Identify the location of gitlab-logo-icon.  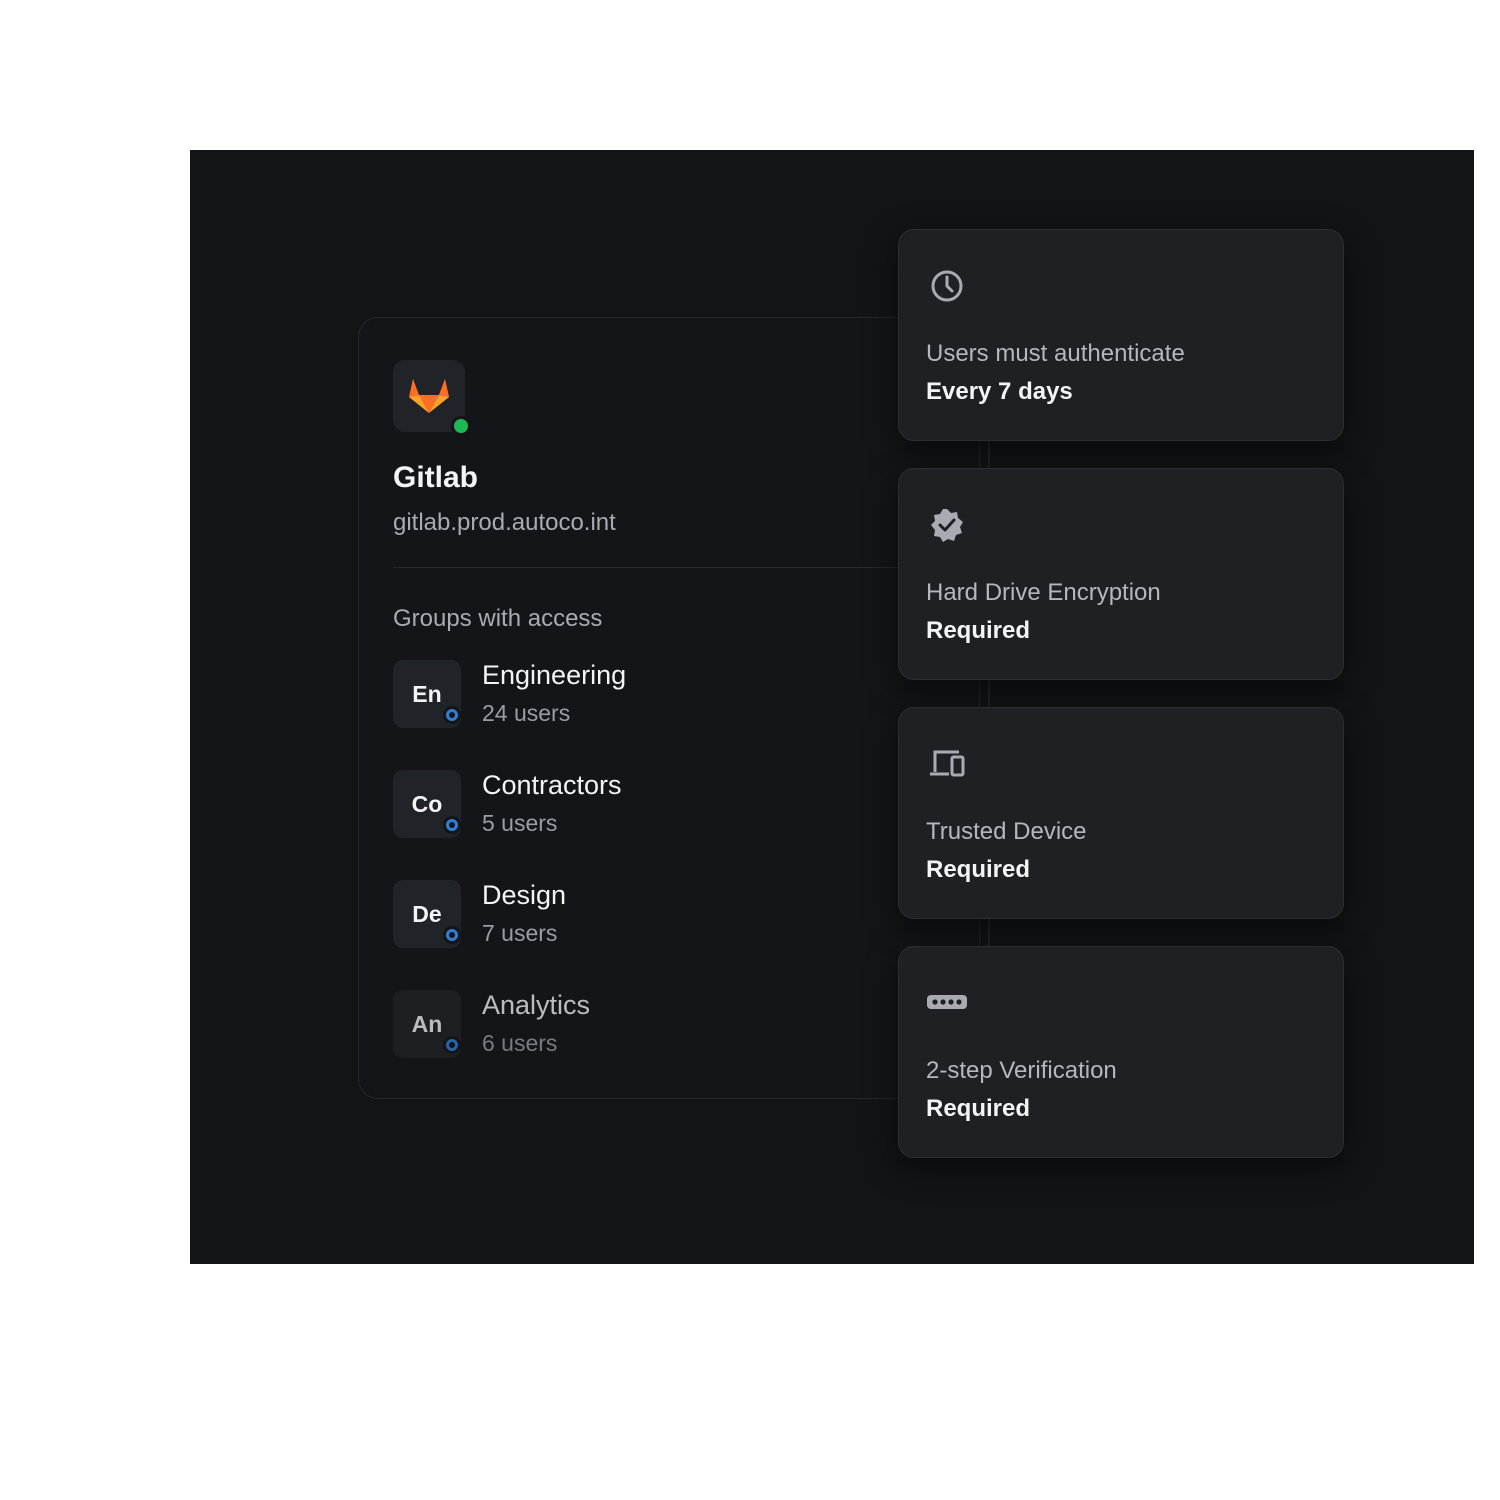
(429, 396).